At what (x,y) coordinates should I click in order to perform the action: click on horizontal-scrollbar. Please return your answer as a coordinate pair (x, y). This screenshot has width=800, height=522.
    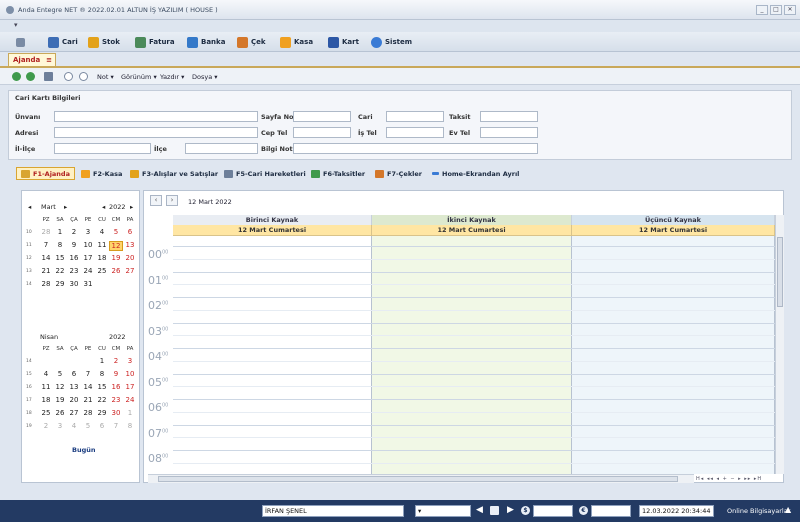
    Looking at the image, I should click on (421, 478).